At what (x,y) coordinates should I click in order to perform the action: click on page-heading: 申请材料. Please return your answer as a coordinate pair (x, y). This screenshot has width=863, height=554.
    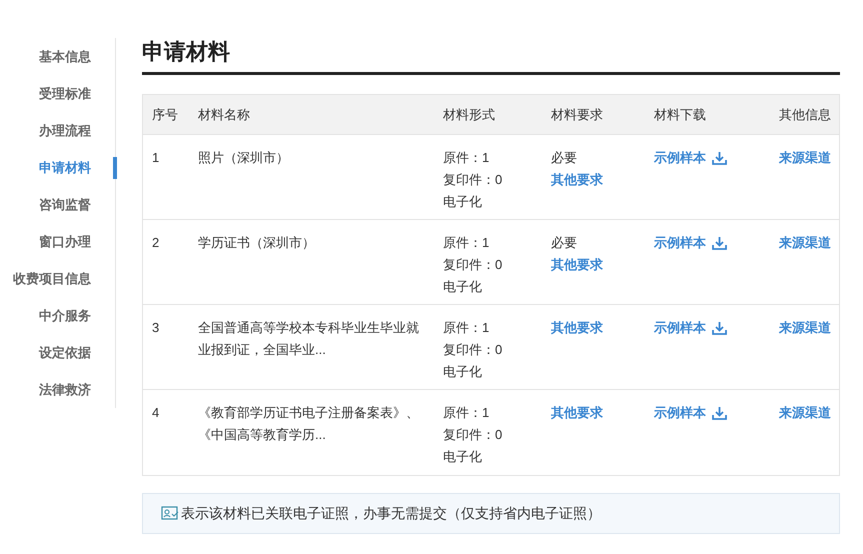
    Looking at the image, I should click on (491, 56).